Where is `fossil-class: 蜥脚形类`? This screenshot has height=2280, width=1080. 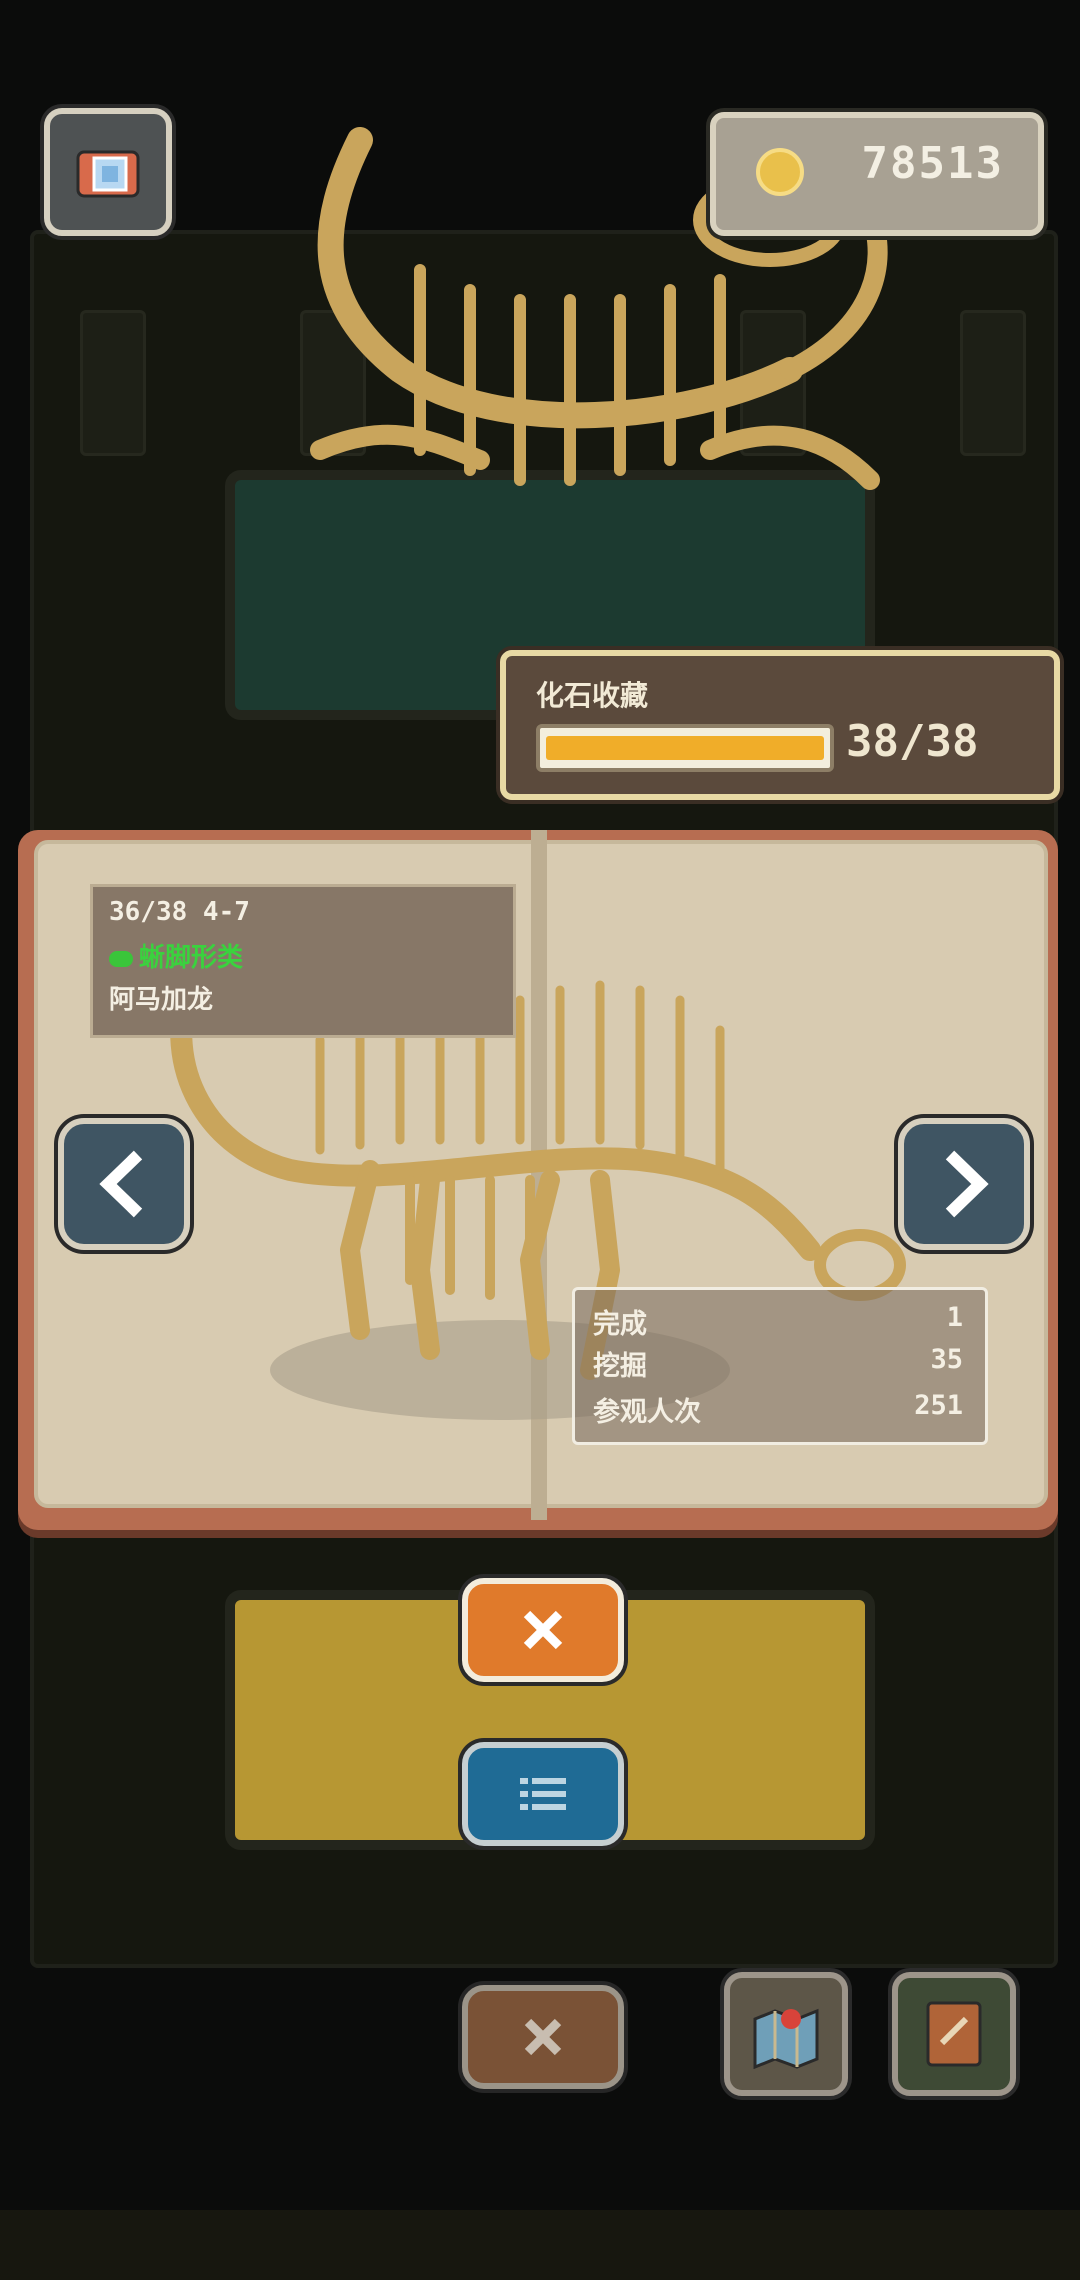
fossil-class: 蜥脚形类 is located at coordinates (176, 955).